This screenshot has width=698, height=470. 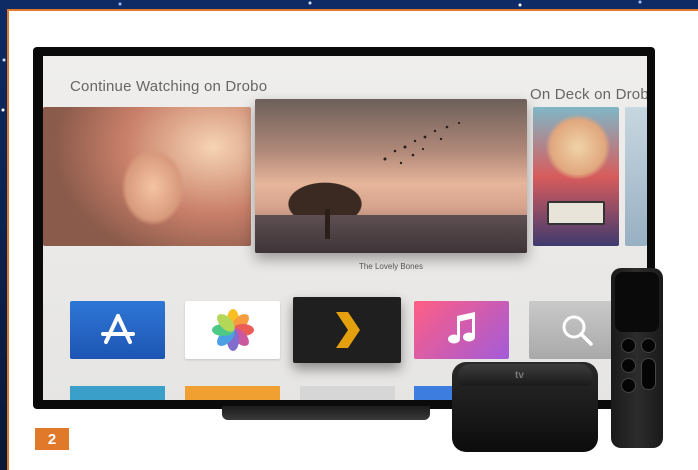 What do you see at coordinates (576, 213) in the screenshot?
I see `cassette-tape-art` at bounding box center [576, 213].